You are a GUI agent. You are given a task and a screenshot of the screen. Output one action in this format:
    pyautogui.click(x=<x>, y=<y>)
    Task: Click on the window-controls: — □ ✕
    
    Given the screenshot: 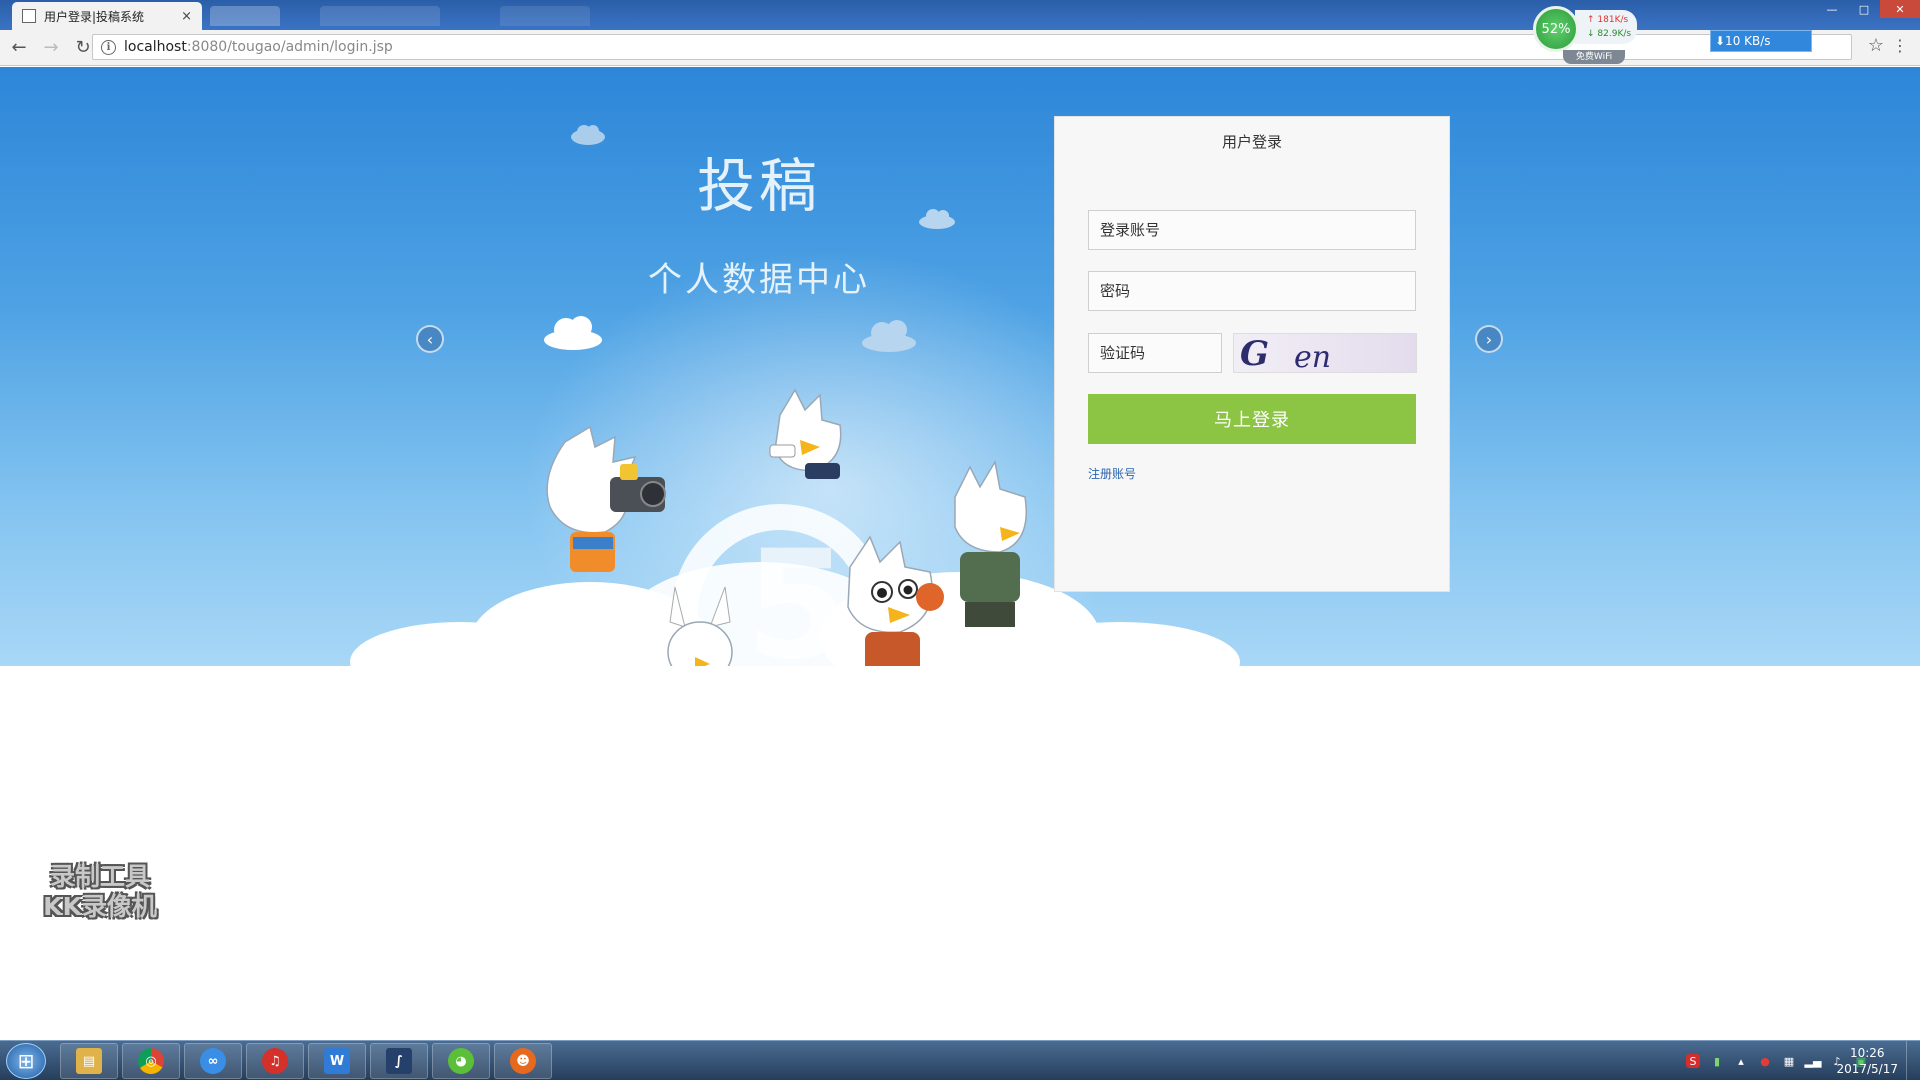 What is the action you would take?
    pyautogui.click(x=1868, y=9)
    